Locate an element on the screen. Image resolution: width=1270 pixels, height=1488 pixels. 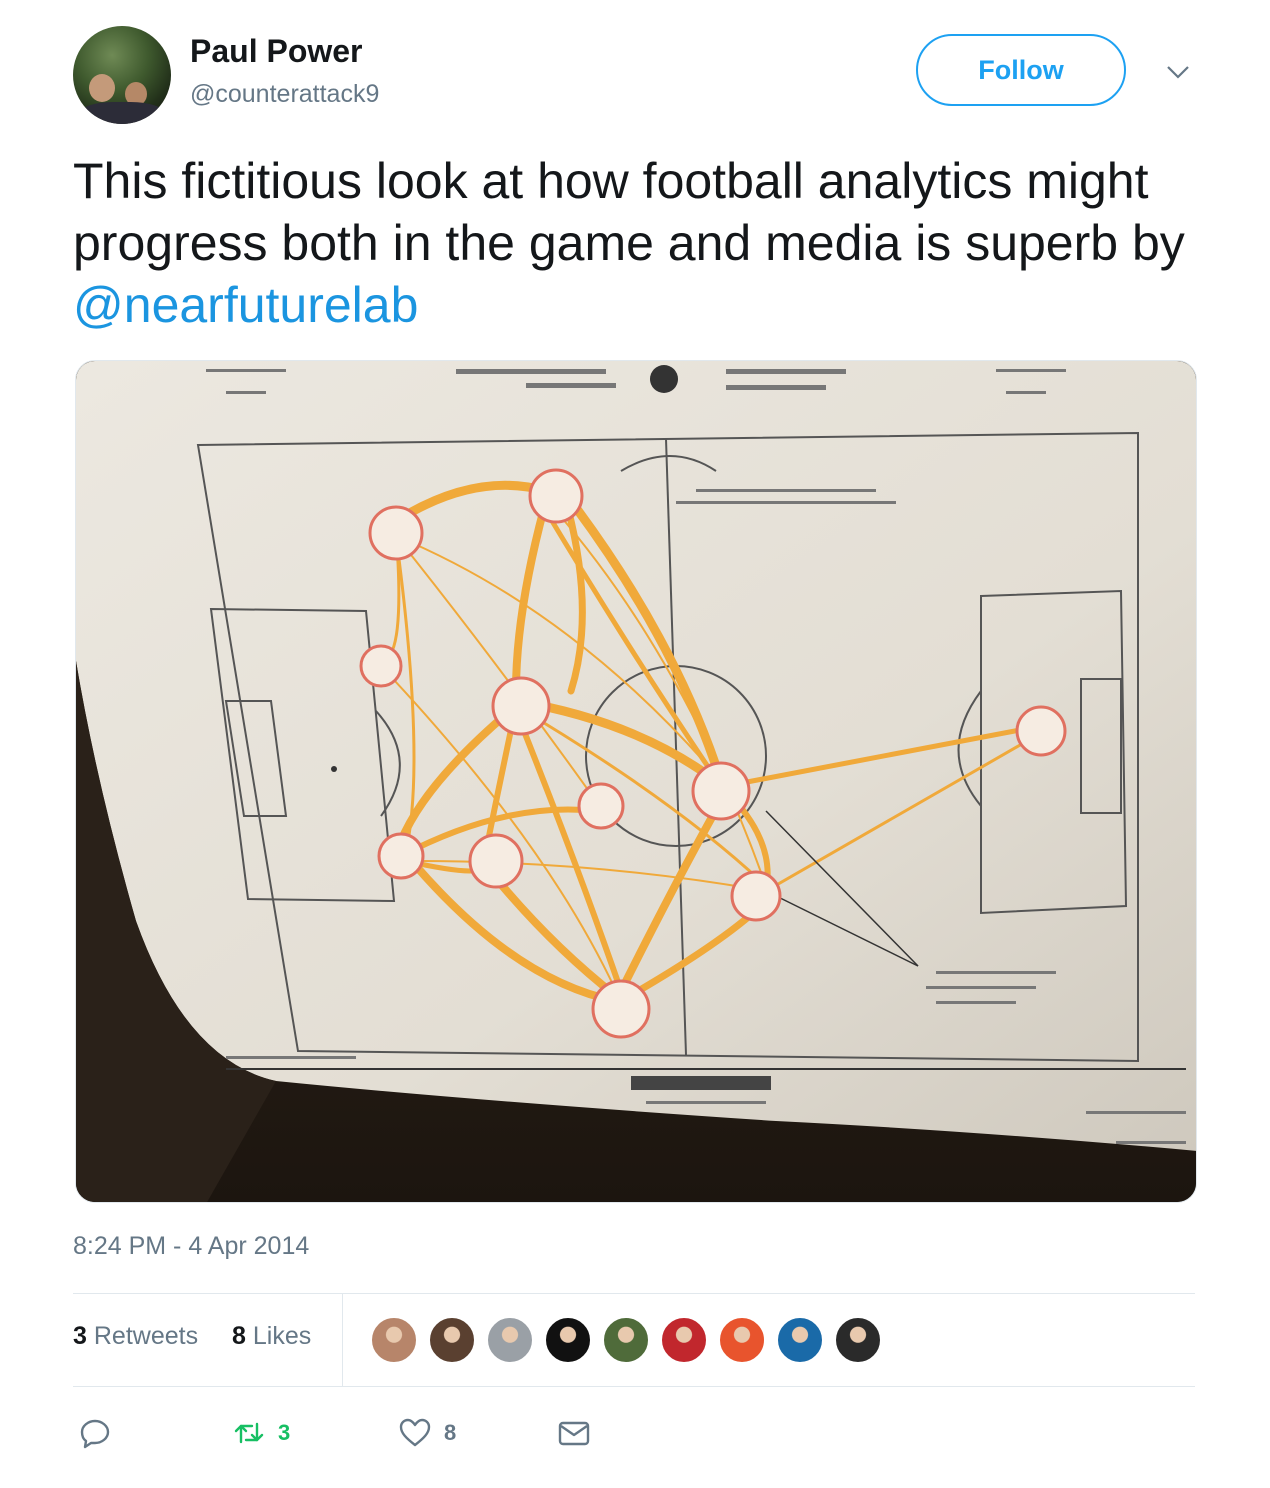
author-avatar is located at coordinates (122, 75).